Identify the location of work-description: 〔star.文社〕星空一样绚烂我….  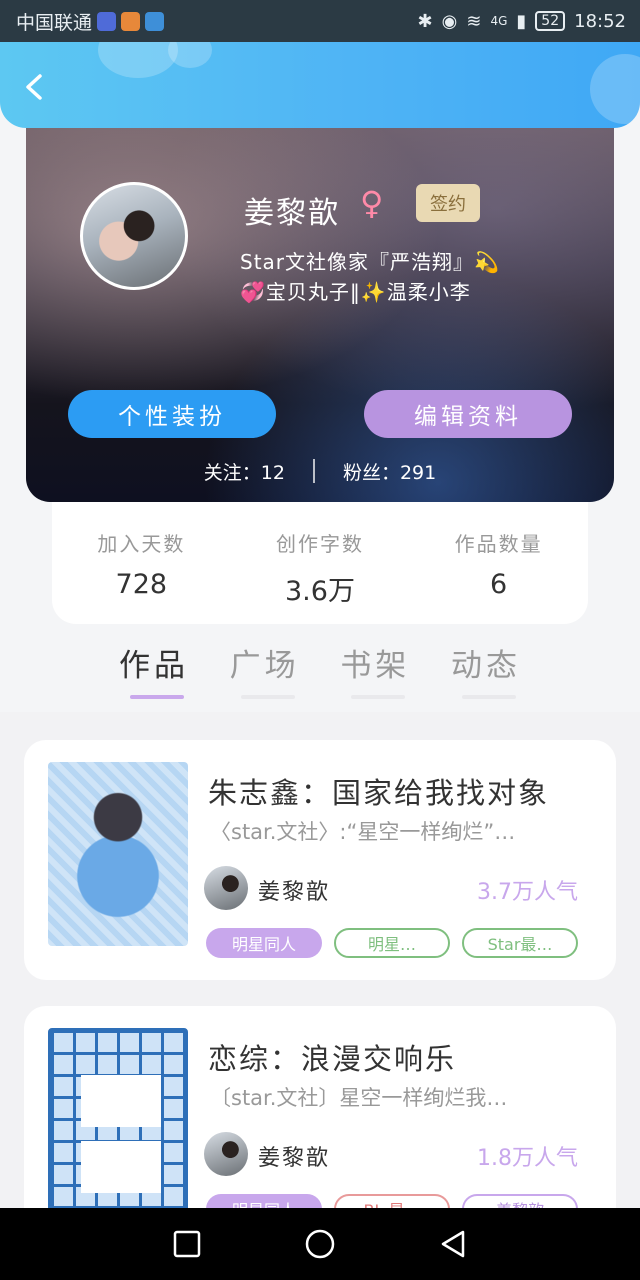
(359, 1098).